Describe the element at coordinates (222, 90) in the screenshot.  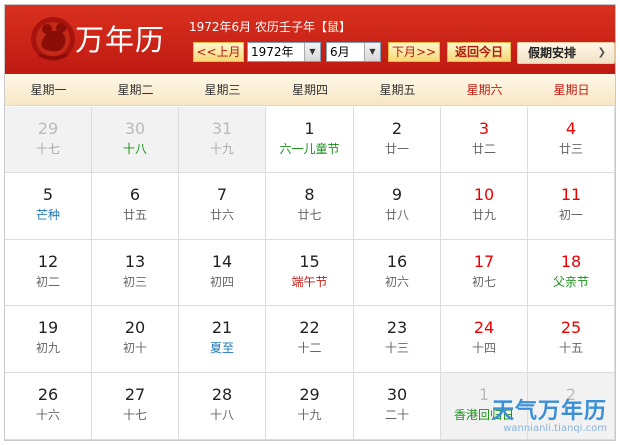
I see `weekday-label: 星期三` at that location.